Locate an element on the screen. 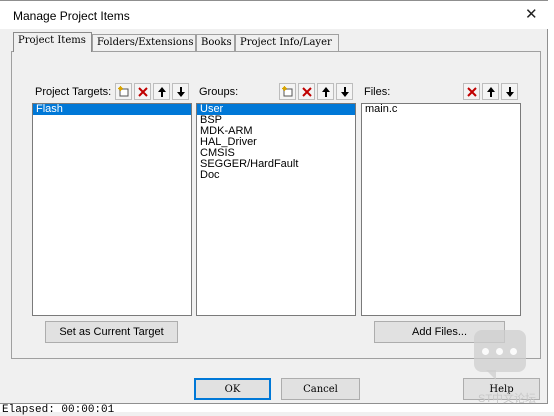  set-as-current-target-button: Set as Current Target is located at coordinates (111, 332).